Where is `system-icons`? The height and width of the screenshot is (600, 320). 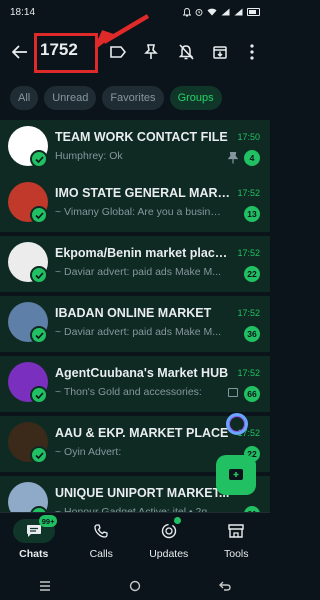
system-icons is located at coordinates (221, 12).